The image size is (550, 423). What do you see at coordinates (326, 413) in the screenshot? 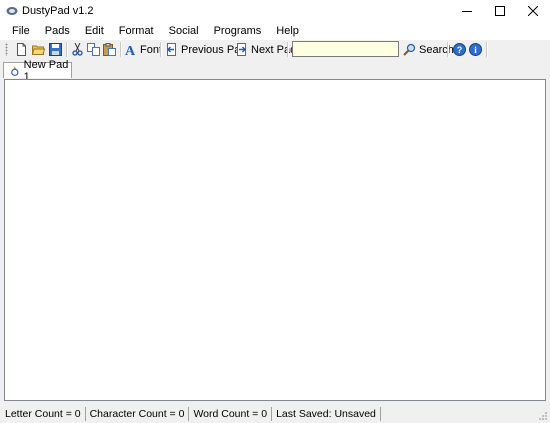
I see `last-saved-status: Last Saved: Unsaved` at bounding box center [326, 413].